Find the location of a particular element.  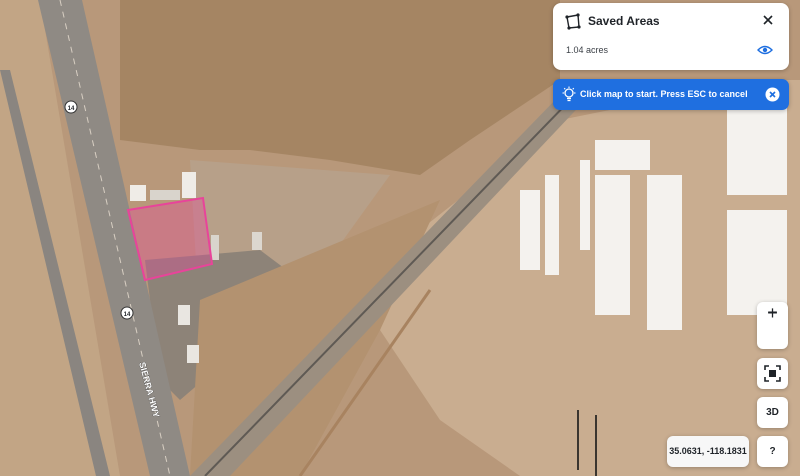

highway-shield-top: 14 is located at coordinates (71, 107).